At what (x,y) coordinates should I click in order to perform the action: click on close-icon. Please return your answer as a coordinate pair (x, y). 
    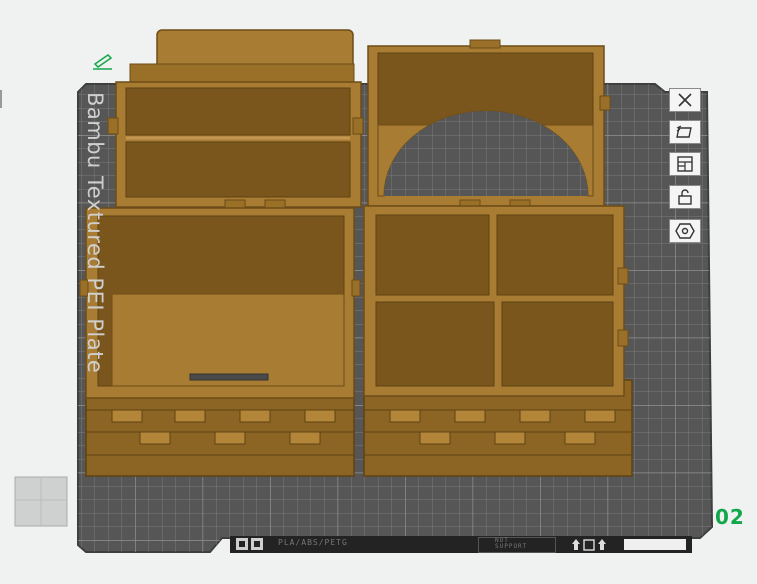
    Looking at the image, I should click on (685, 100).